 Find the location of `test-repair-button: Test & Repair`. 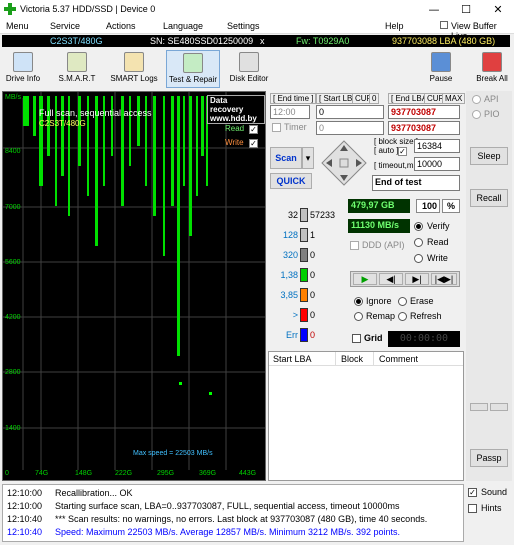

test-repair-button: Test & Repair is located at coordinates (193, 69).